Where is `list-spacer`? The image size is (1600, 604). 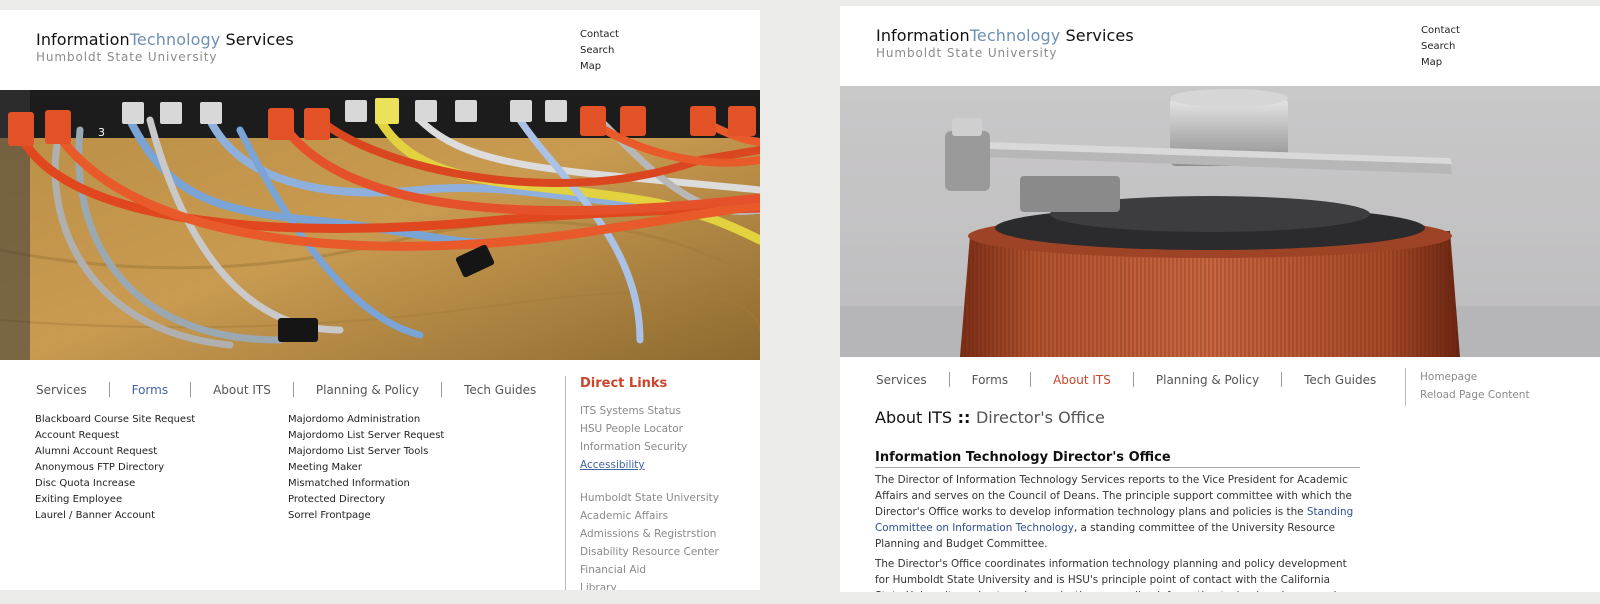 list-spacer is located at coordinates (649, 481).